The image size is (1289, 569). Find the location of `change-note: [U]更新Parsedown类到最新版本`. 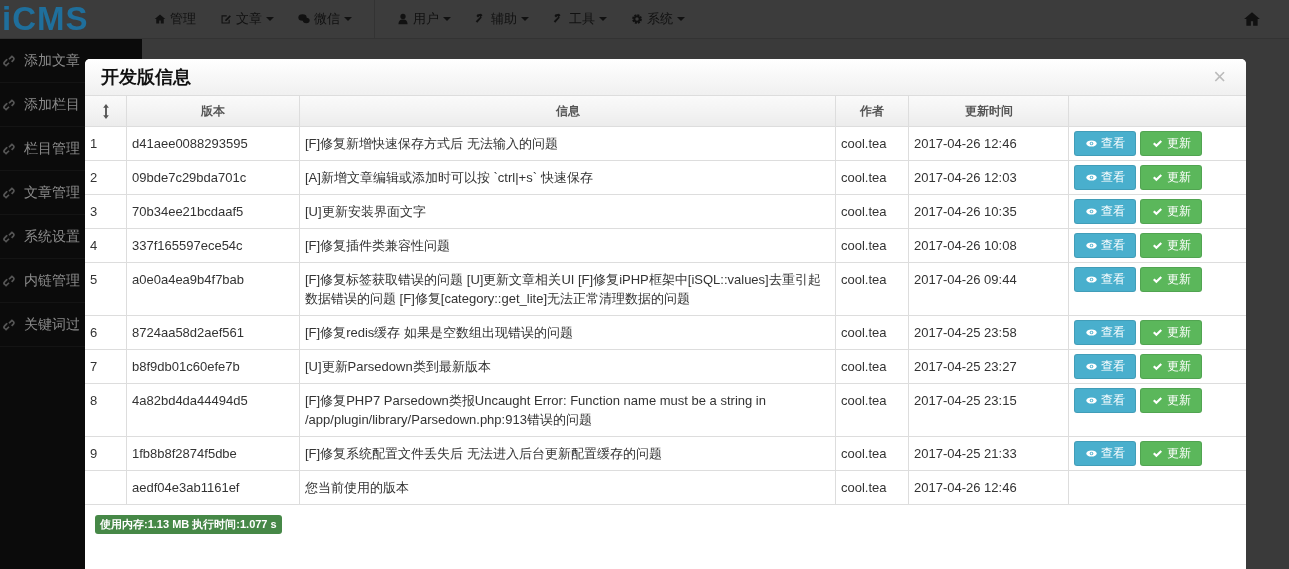

change-note: [U]更新Parsedown类到最新版本 is located at coordinates (398, 366).